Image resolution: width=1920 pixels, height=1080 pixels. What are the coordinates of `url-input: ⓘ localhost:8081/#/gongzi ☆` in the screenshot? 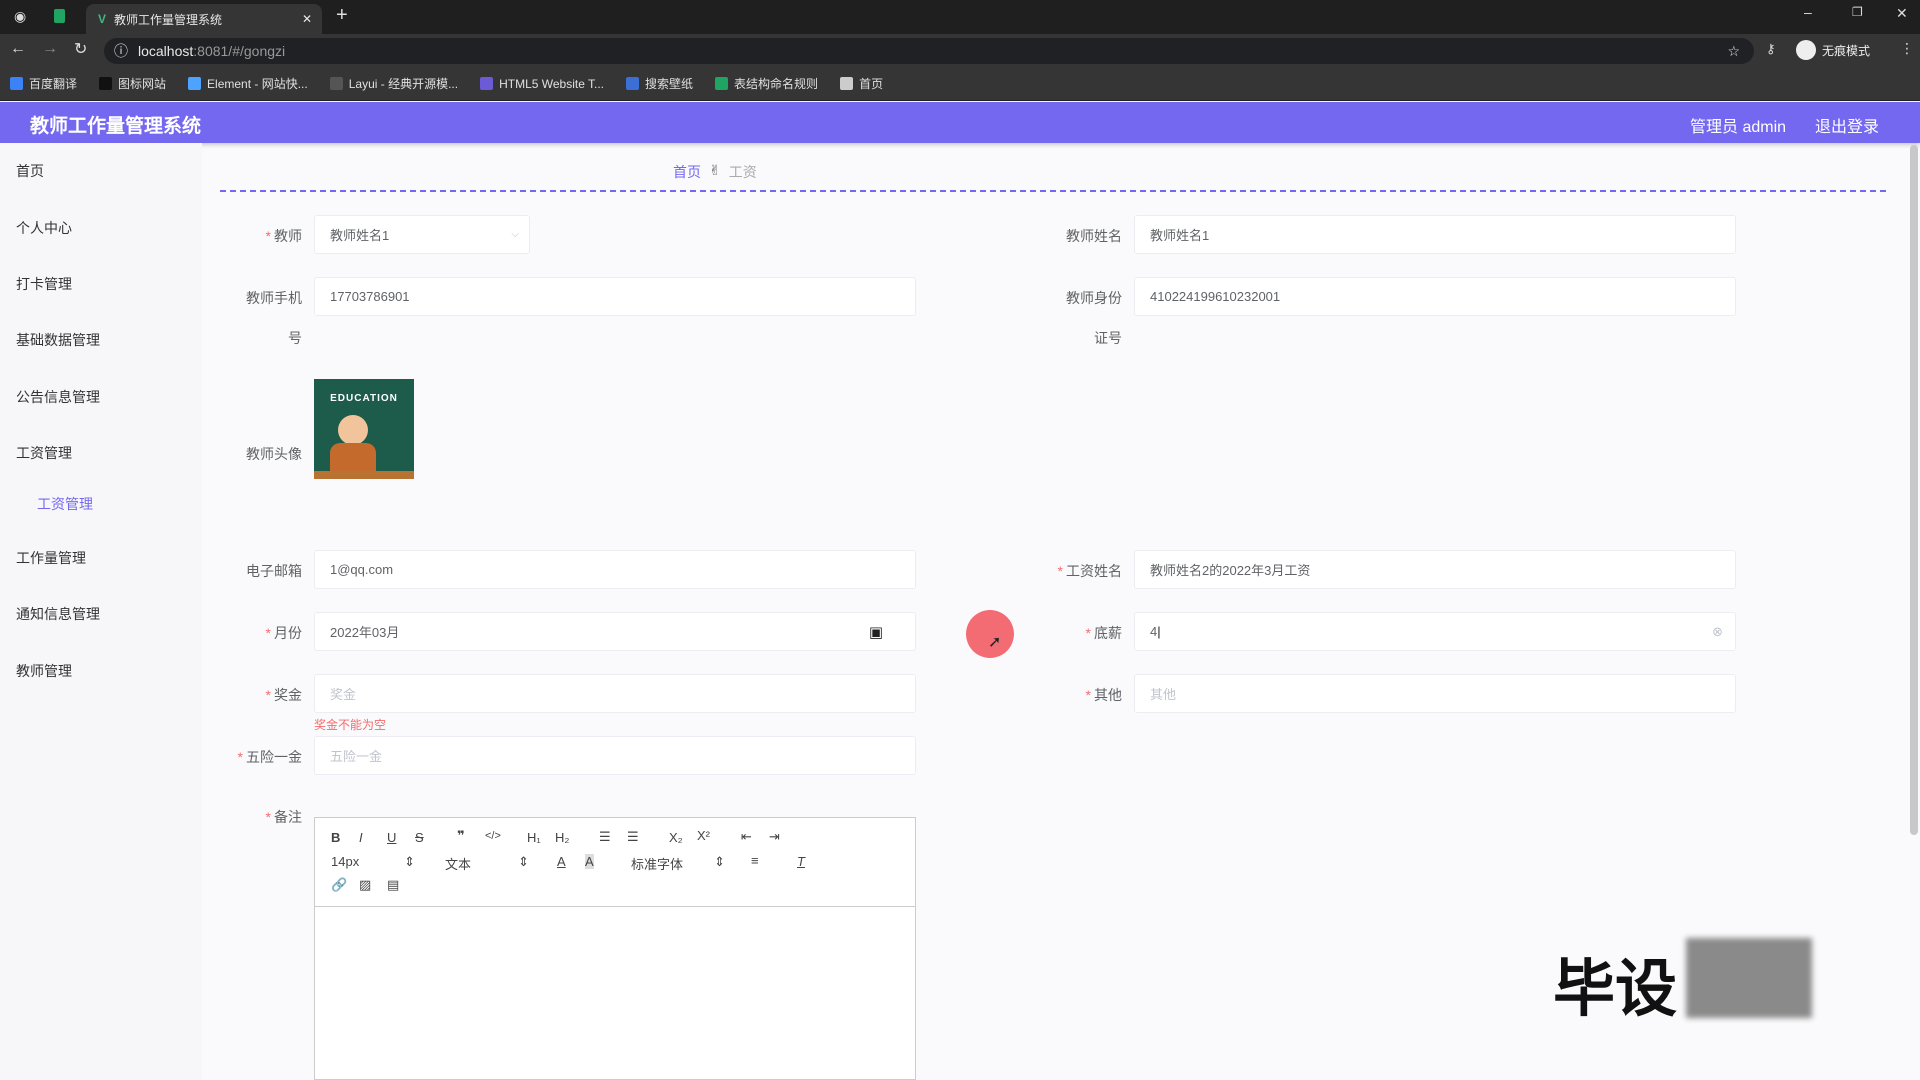 It's located at (929, 51).